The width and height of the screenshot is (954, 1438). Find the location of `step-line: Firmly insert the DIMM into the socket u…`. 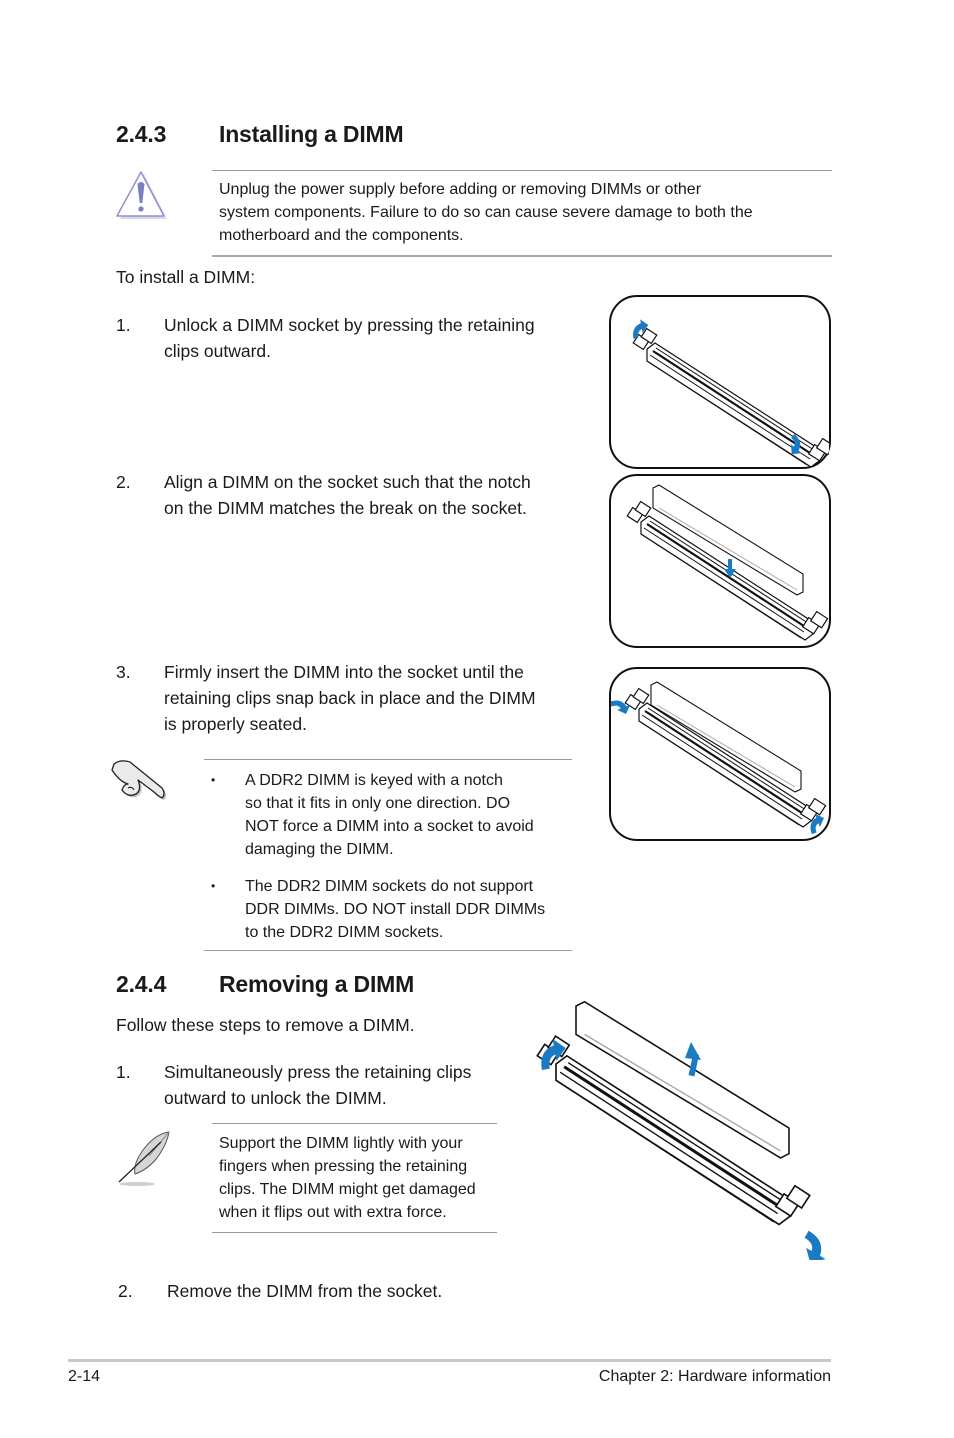

step-line: Firmly insert the DIMM into the socket u… is located at coordinates (344, 672).